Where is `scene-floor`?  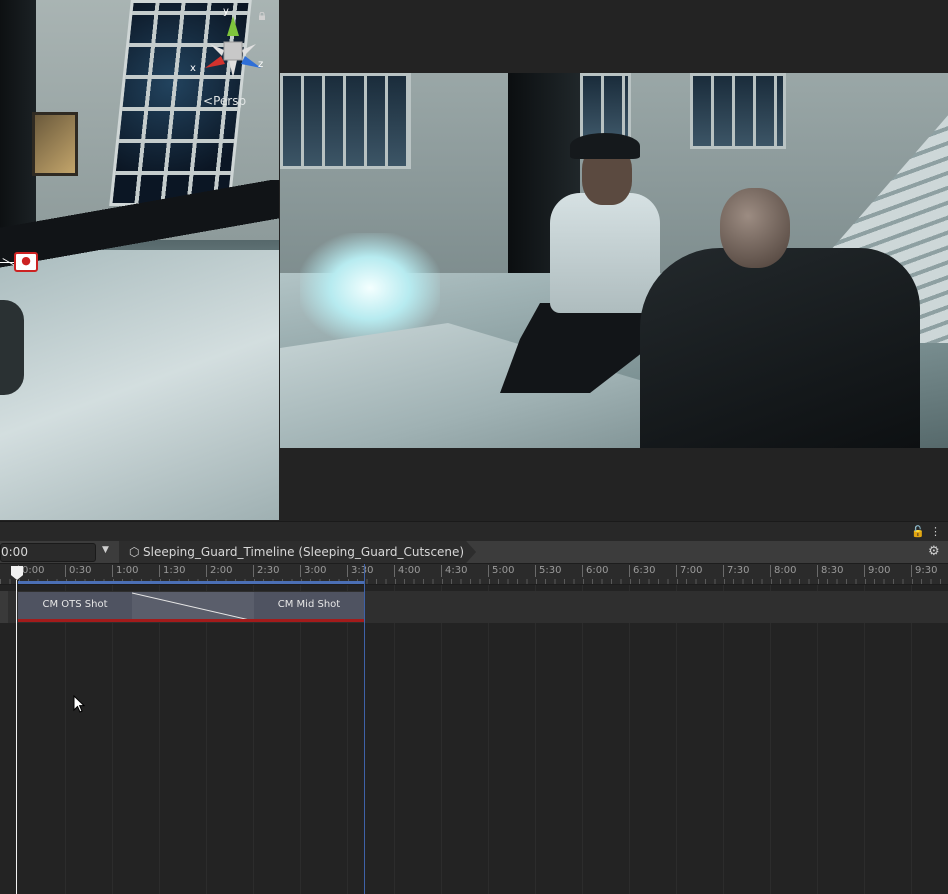 scene-floor is located at coordinates (139, 385).